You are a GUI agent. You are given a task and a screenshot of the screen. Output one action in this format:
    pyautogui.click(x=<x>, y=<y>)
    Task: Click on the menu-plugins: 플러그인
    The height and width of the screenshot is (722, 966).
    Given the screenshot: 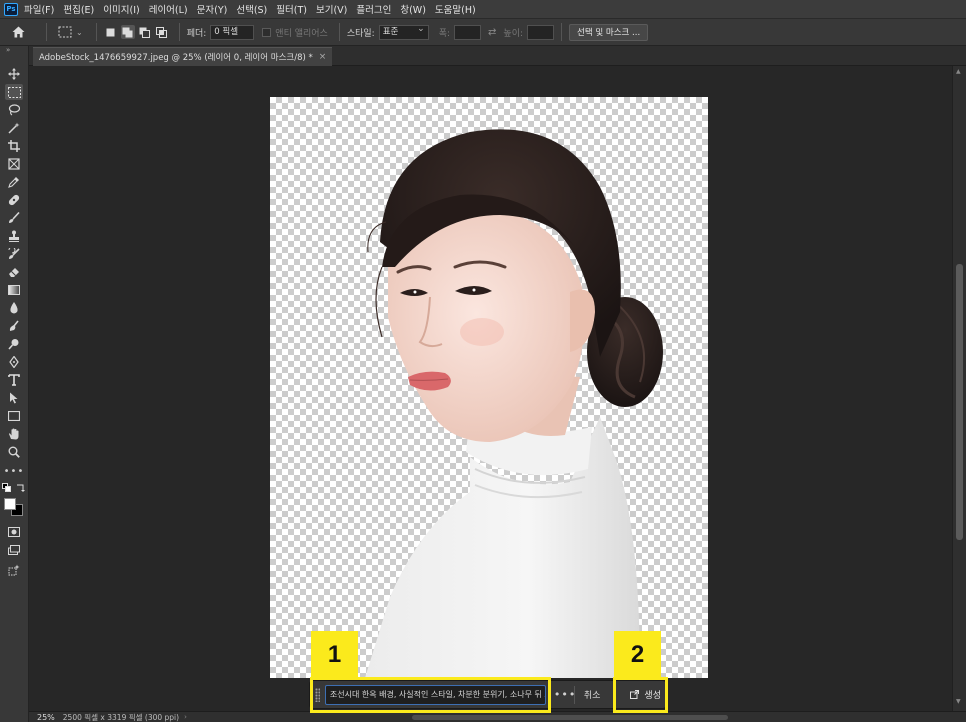 What is the action you would take?
    pyautogui.click(x=373, y=9)
    